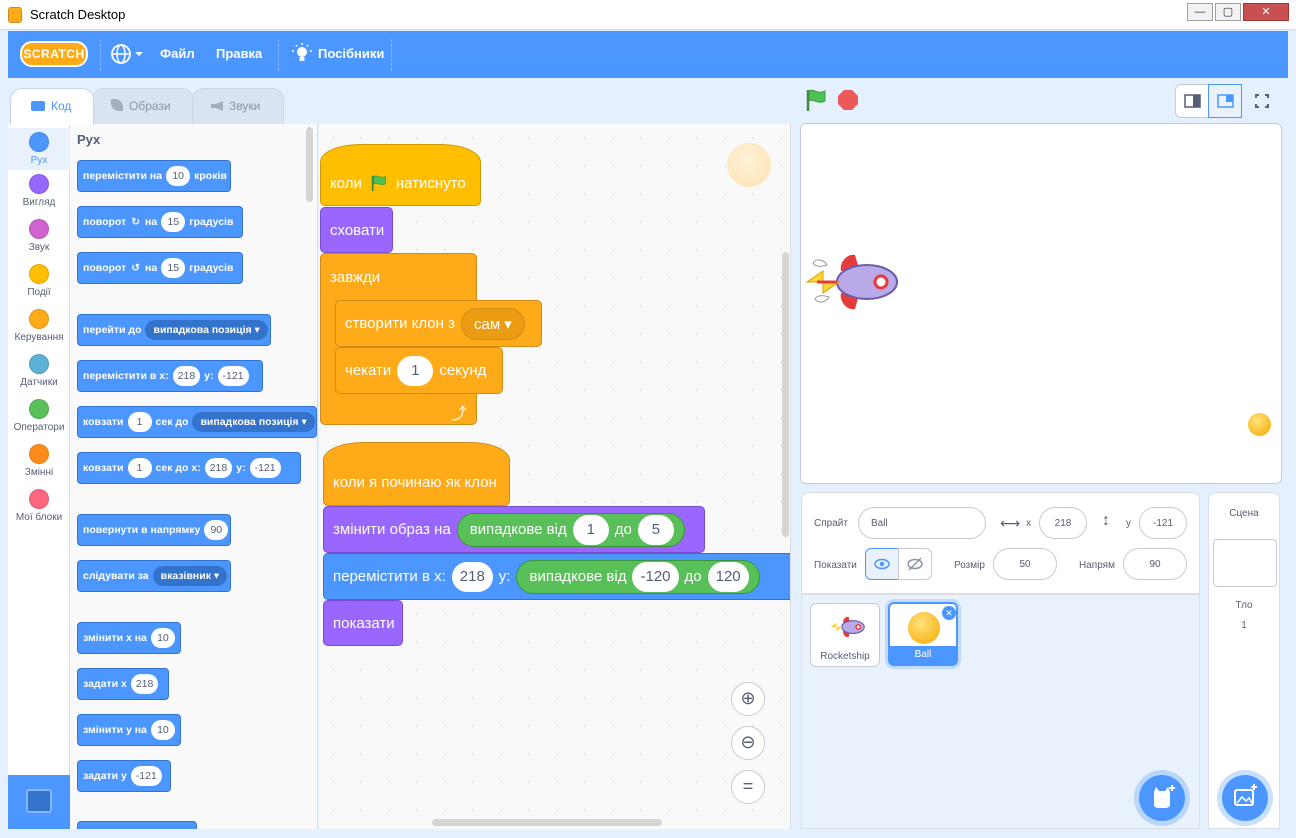 This screenshot has height=838, width=1296. I want to click on tab-costumes: Образи, so click(143, 106).